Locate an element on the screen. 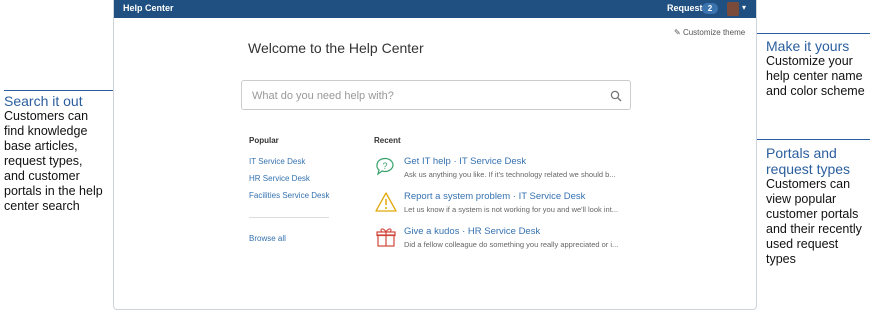 The height and width of the screenshot is (312, 870). customize-theme-link: ✎ Customize theme is located at coordinates (709, 32).